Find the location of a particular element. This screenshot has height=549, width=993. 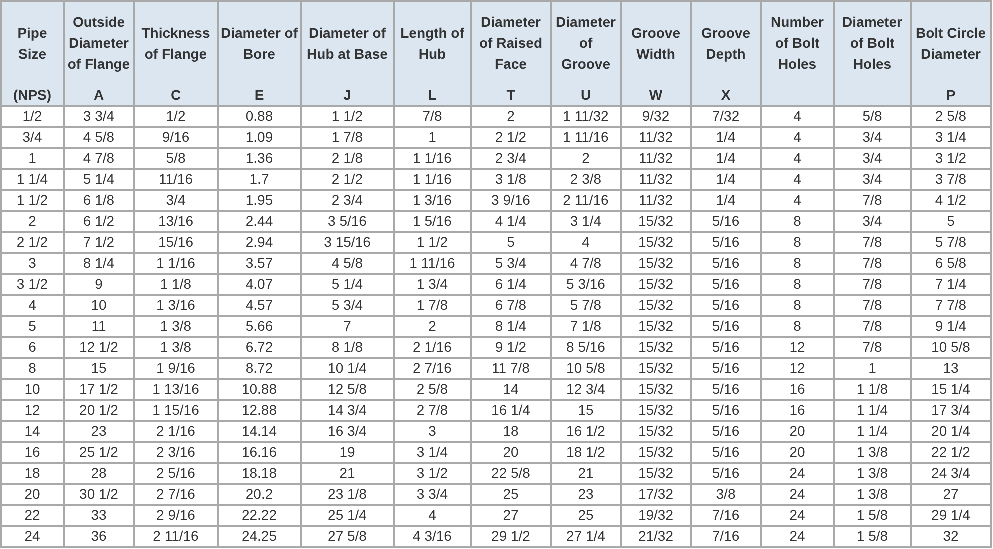

table-cell: 2 1/16 is located at coordinates (176, 431).